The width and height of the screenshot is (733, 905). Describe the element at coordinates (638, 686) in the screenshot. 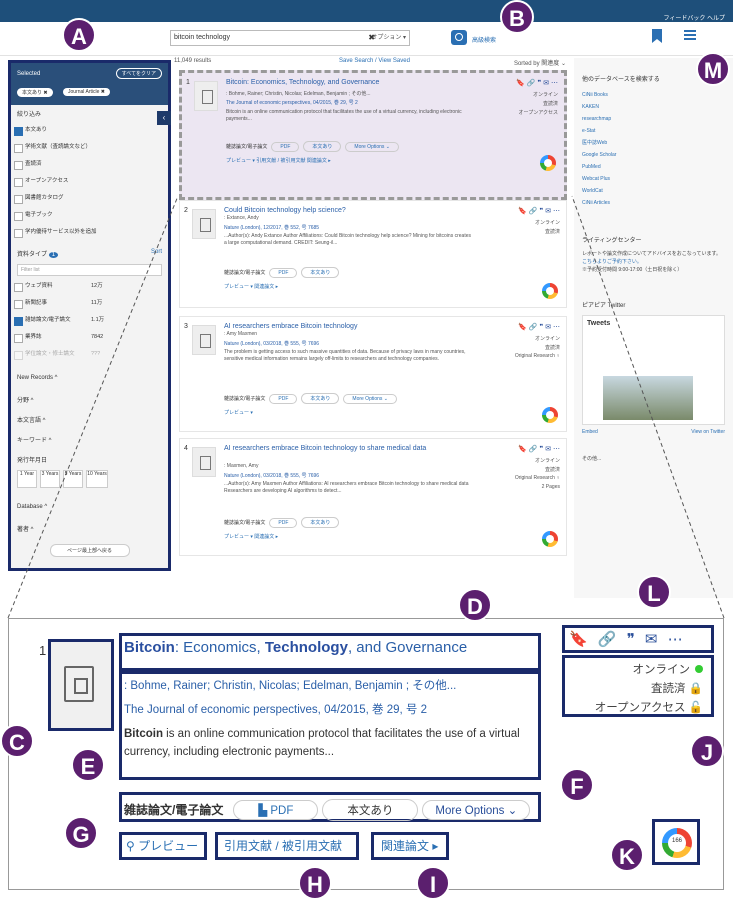

I see `result-status: オンライン 査読済 🔒 オープンアクセス 🔓` at that location.